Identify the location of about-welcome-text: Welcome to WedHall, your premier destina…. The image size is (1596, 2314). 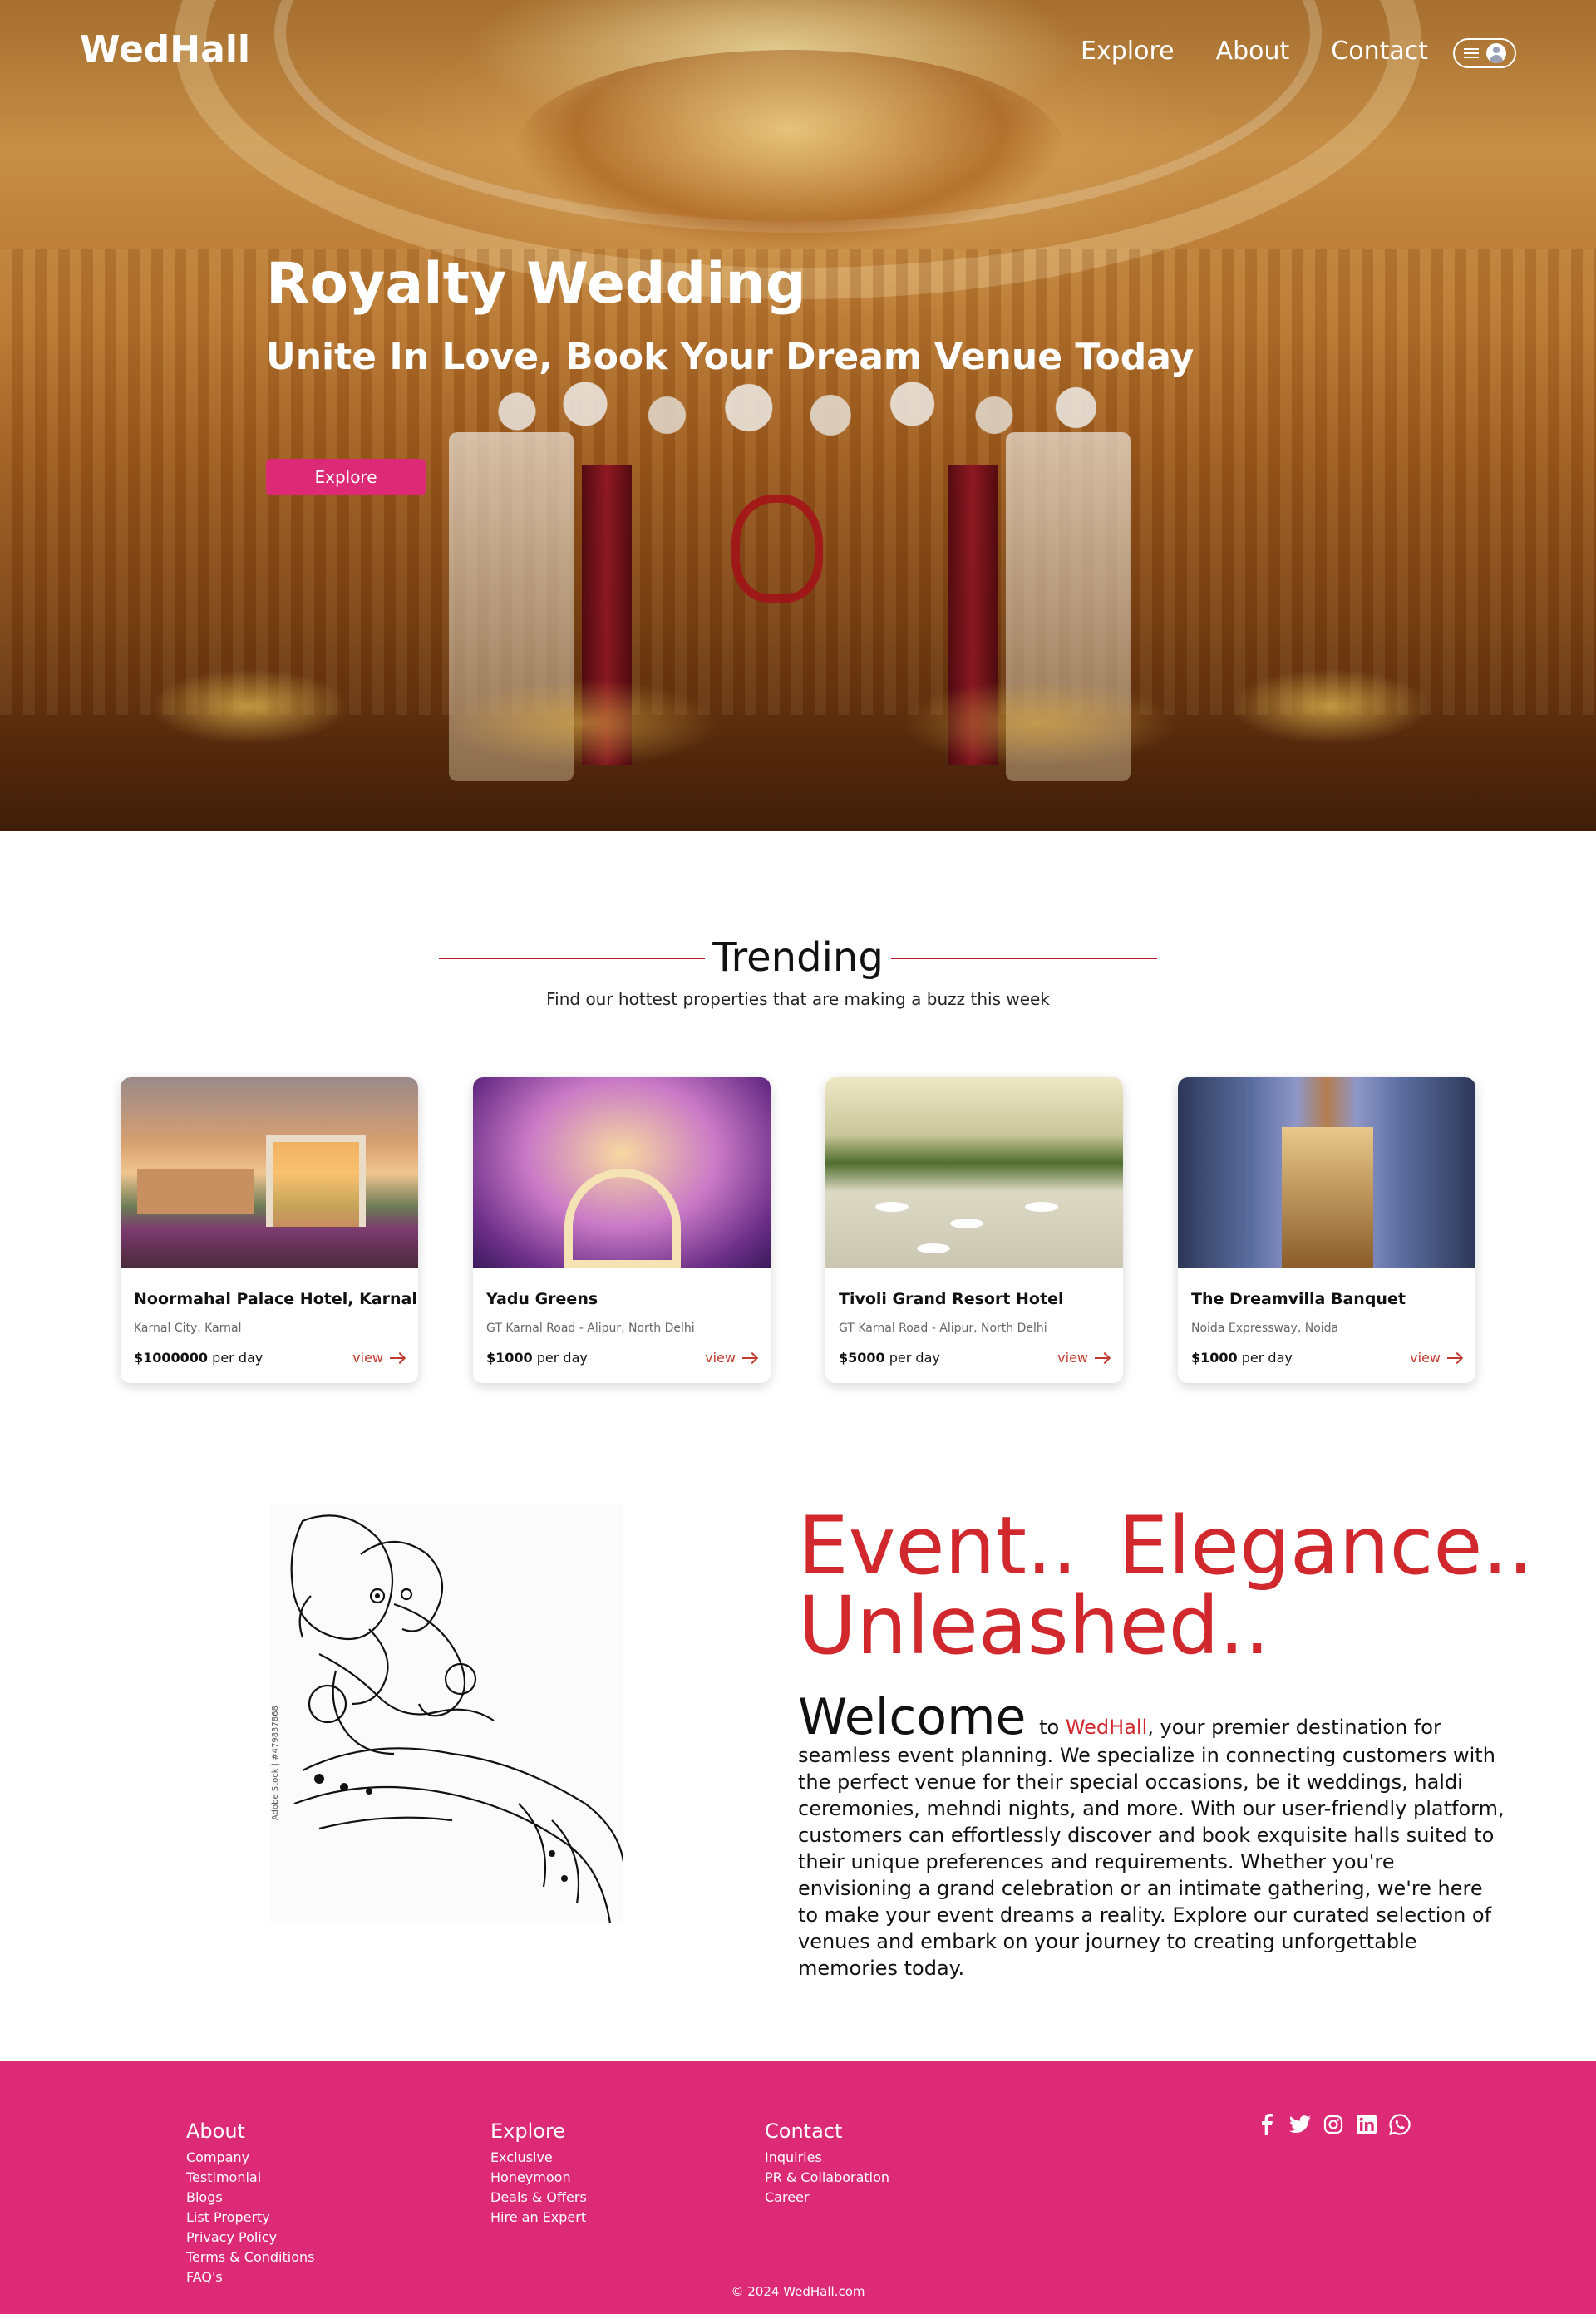
(1152, 1837).